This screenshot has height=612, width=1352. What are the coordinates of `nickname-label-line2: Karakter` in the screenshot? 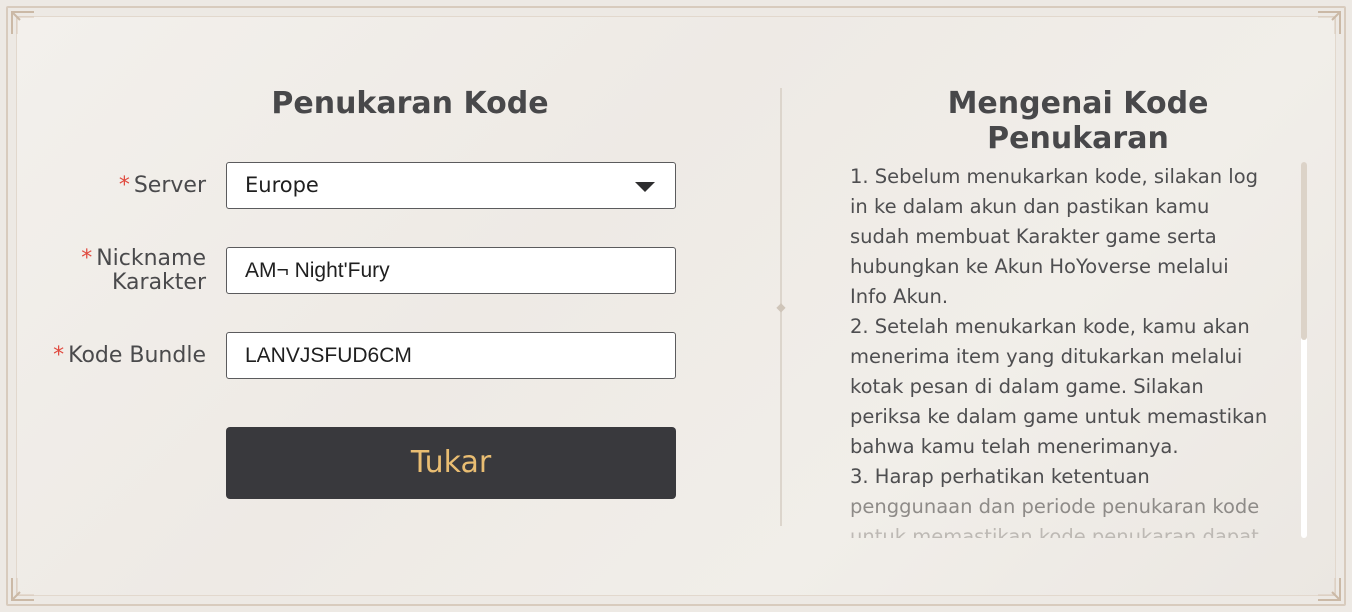 It's located at (159, 282).